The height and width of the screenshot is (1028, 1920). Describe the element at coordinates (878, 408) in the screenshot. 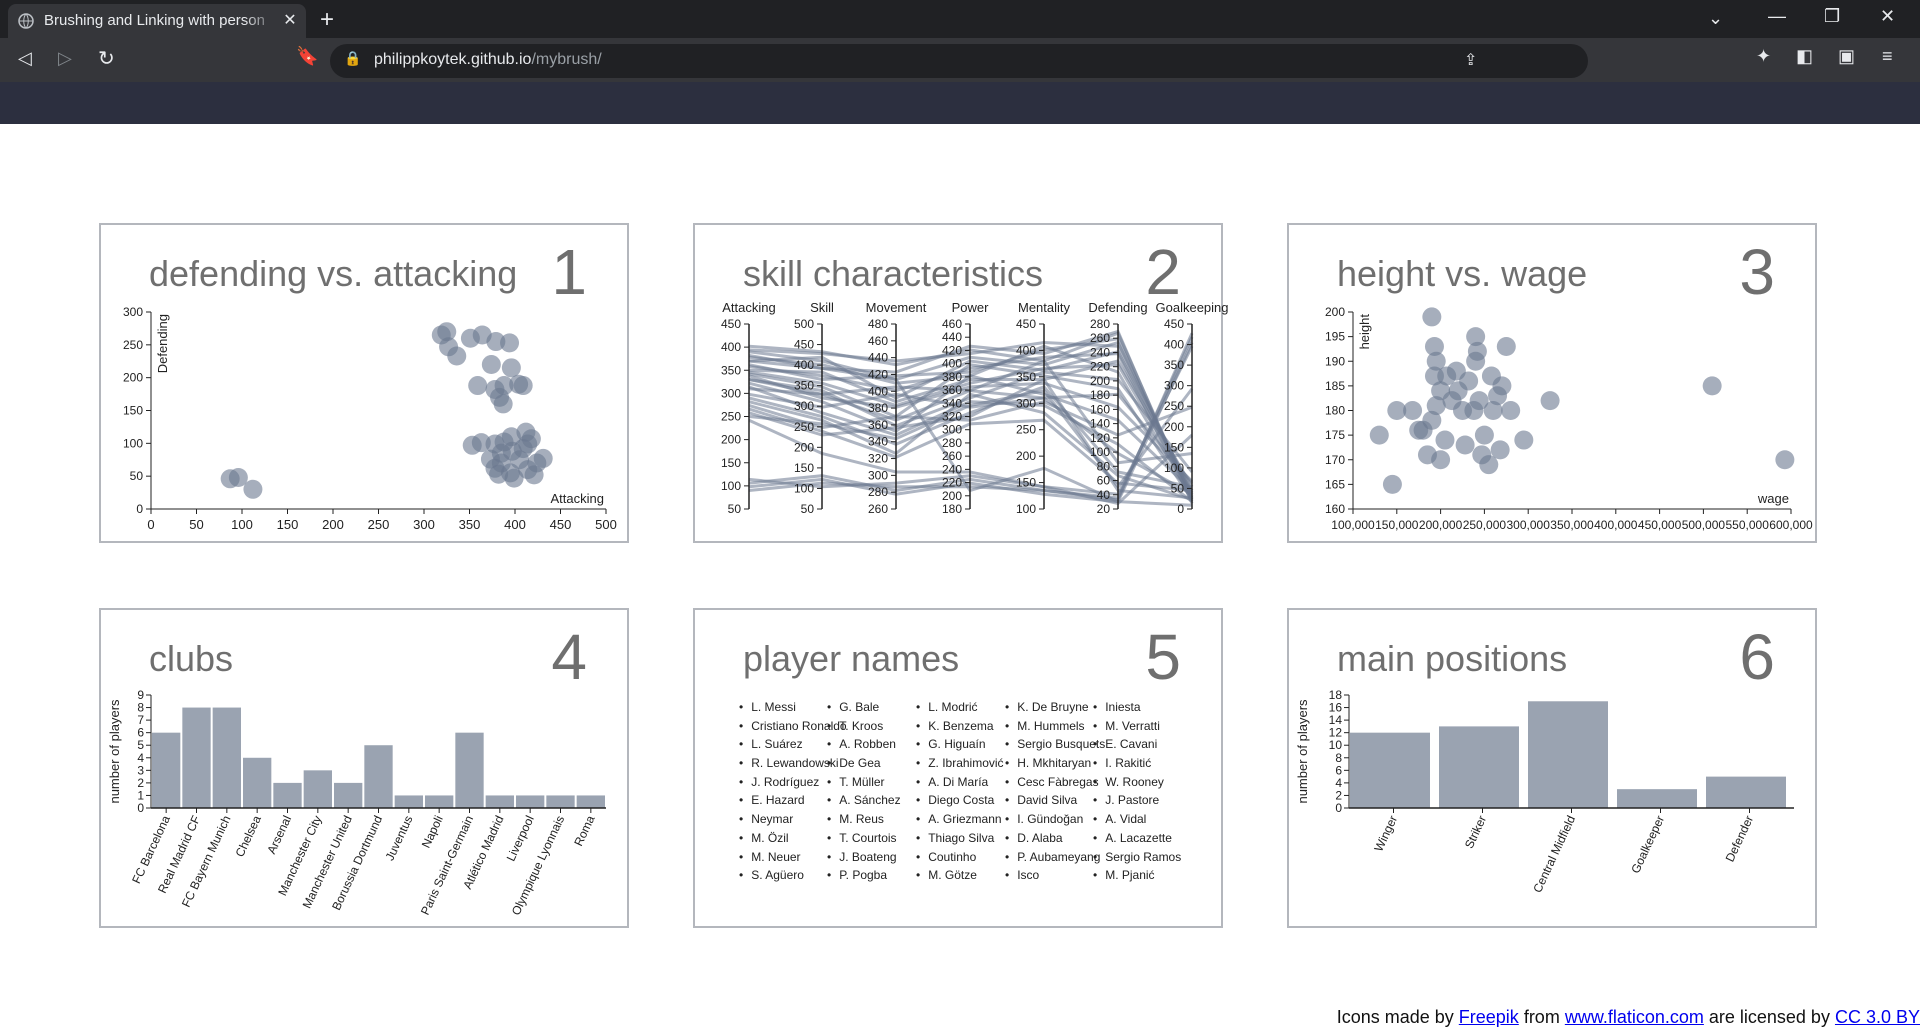

I see `tick-label: 380` at that location.